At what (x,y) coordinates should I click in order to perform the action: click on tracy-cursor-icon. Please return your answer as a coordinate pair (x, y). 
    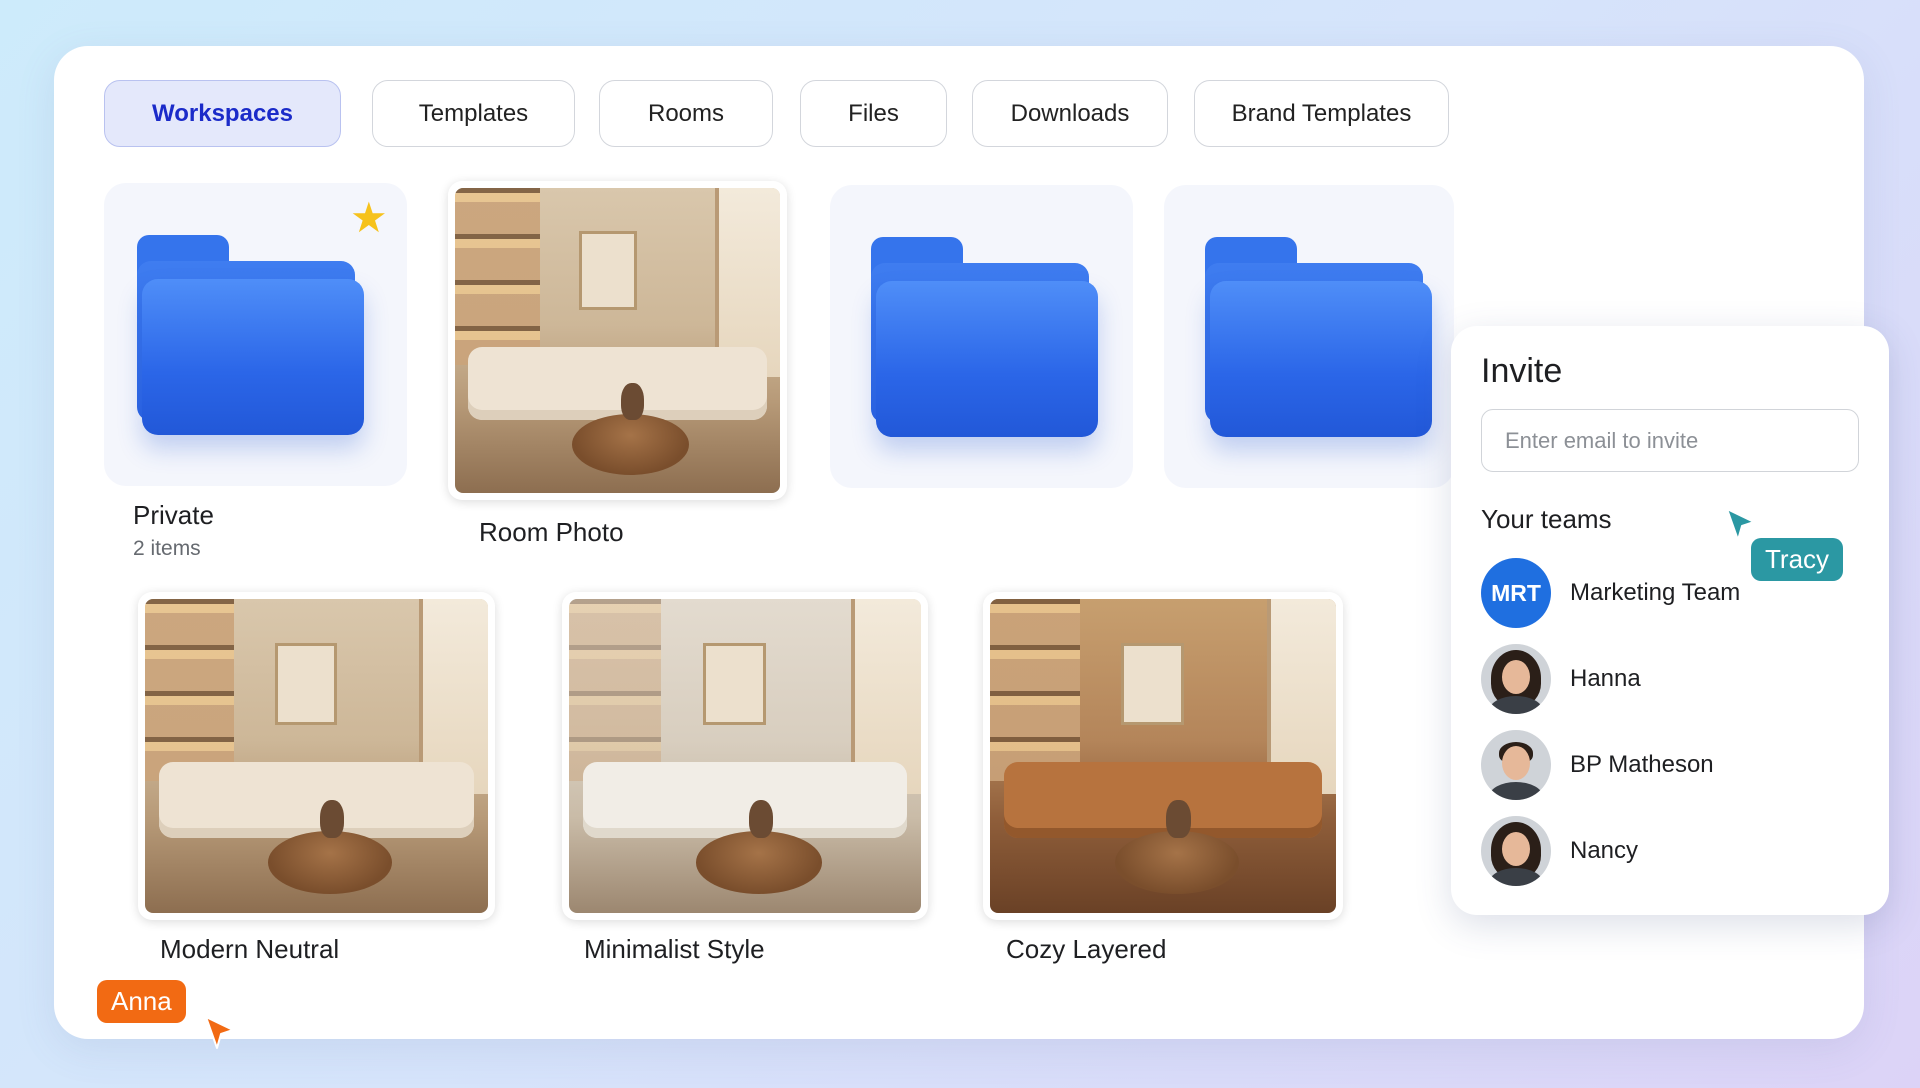
    Looking at the image, I should click on (1740, 524).